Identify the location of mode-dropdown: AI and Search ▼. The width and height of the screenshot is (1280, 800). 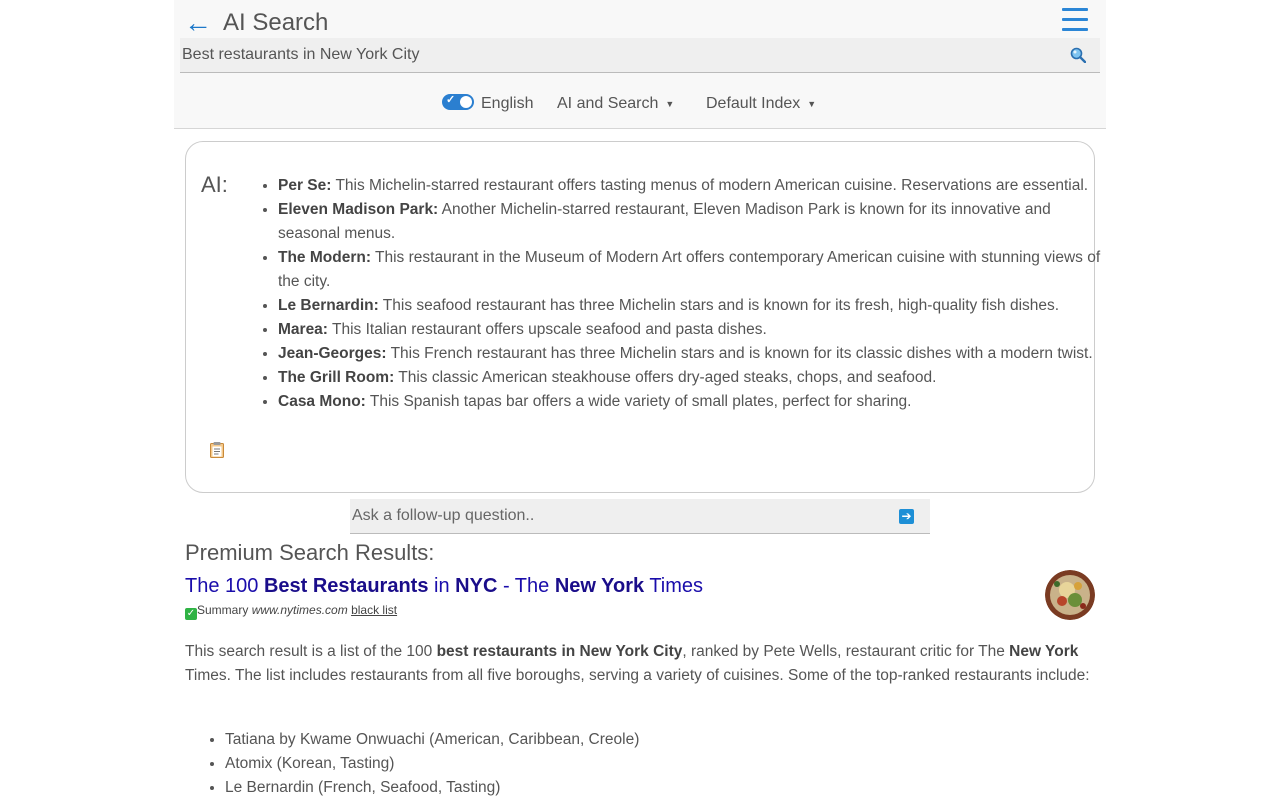
(615, 104).